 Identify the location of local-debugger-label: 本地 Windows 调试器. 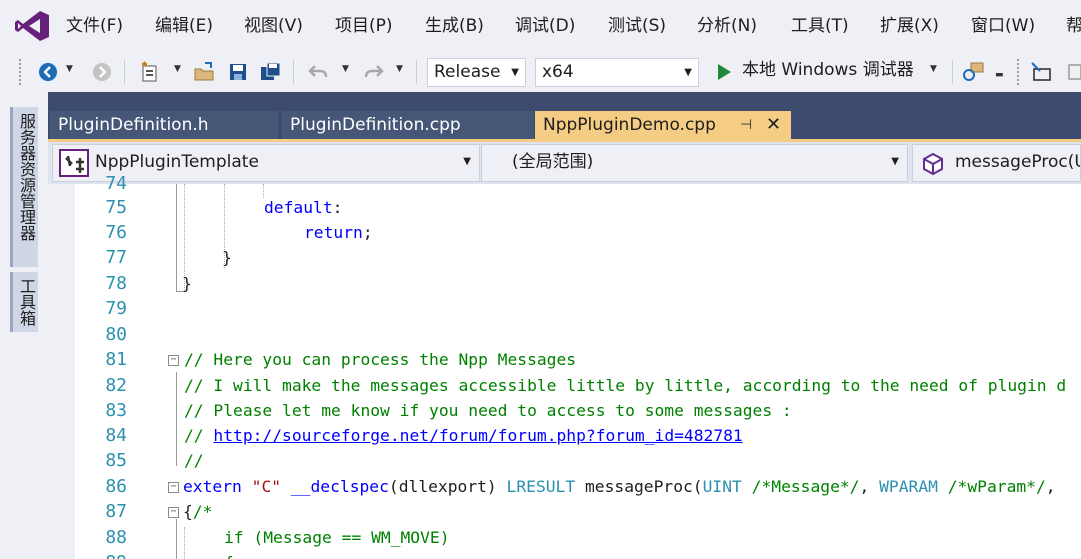
(828, 70).